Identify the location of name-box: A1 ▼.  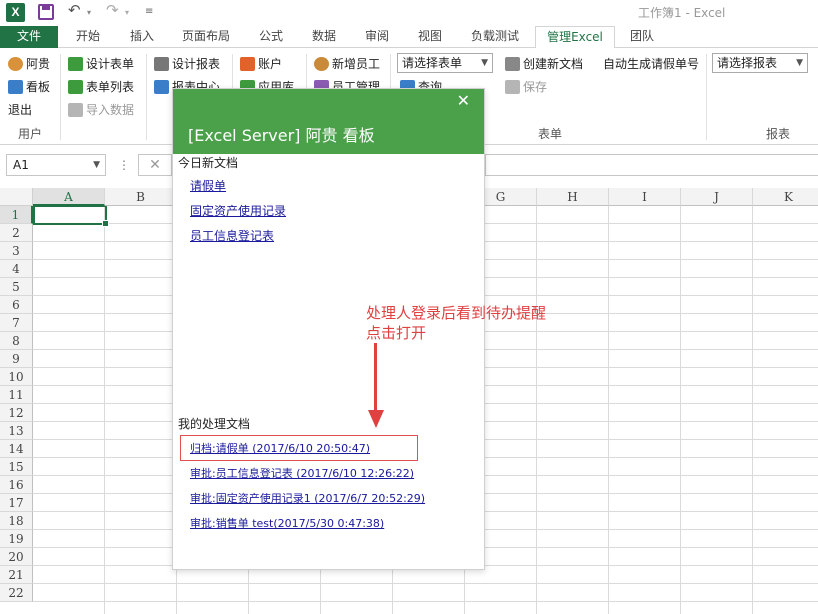
(56, 165).